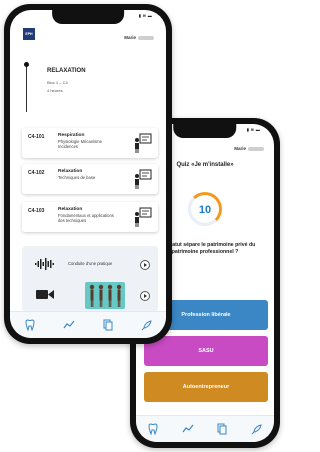 The height and width of the screenshot is (452, 320). Describe the element at coordinates (145, 296) in the screenshot. I see `play-video-button` at that location.